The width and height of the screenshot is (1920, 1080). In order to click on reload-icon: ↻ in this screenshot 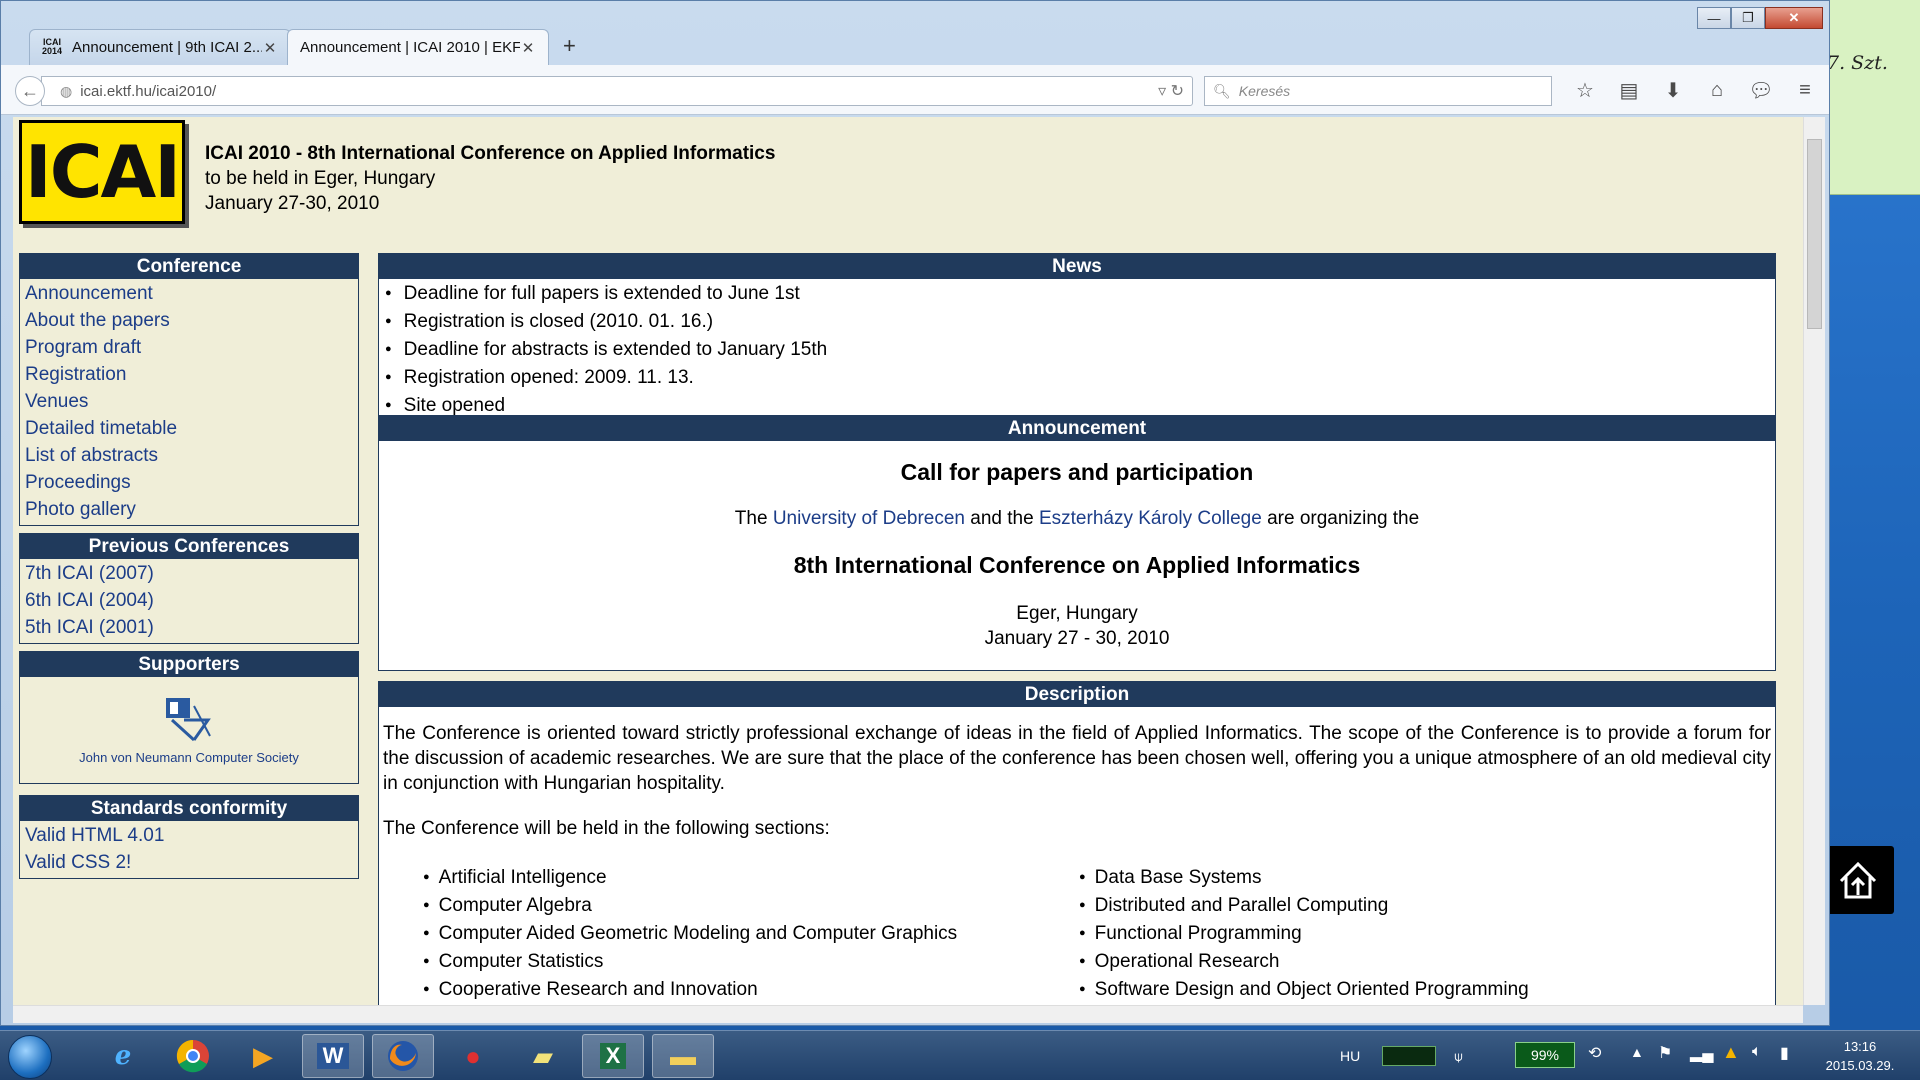, I will do `click(1177, 91)`.